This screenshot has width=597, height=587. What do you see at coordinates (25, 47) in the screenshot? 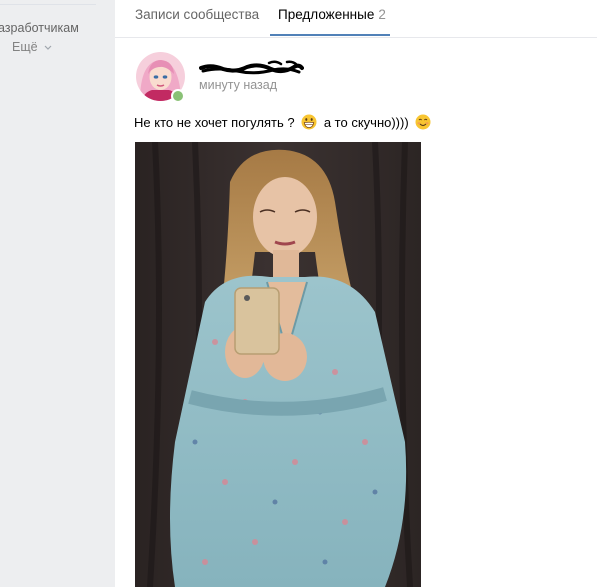
I see `sidebar-more-label: Ещё` at bounding box center [25, 47].